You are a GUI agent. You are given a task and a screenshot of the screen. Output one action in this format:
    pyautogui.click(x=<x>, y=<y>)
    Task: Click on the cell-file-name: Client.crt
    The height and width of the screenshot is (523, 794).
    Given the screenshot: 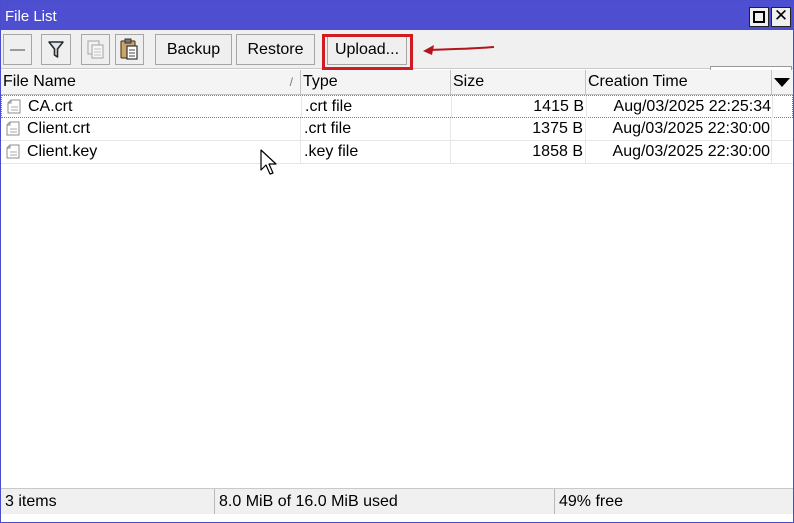 What is the action you would take?
    pyautogui.click(x=151, y=129)
    